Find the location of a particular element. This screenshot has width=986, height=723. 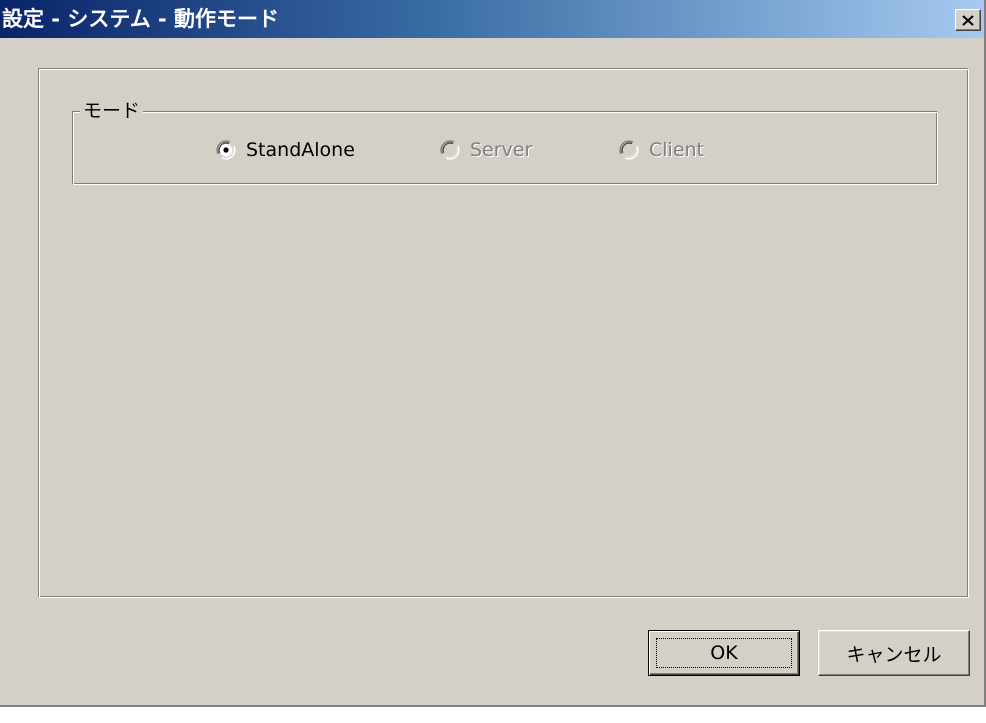

radio-selected-icon is located at coordinates (226, 150).